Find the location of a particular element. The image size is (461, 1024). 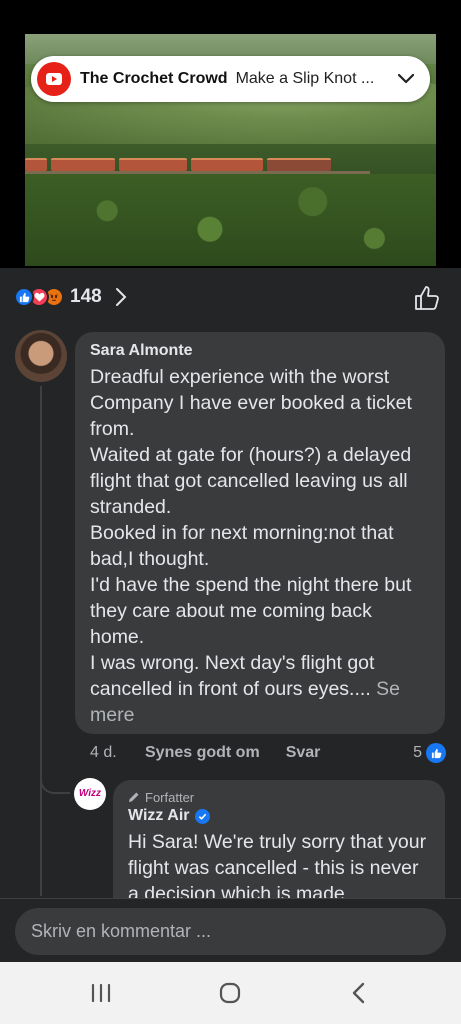

avatar: Wizz is located at coordinates (90, 794).